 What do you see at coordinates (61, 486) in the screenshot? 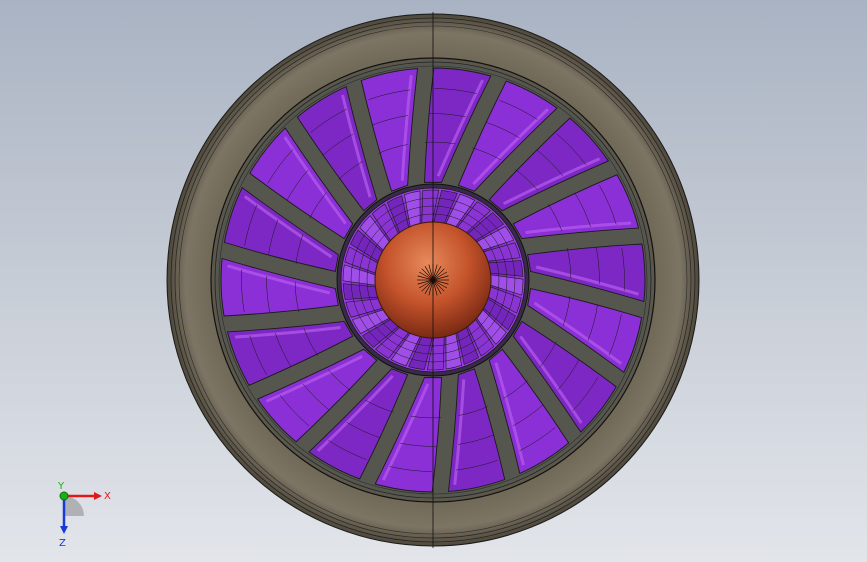
I see `y-axis-label: Y` at bounding box center [61, 486].